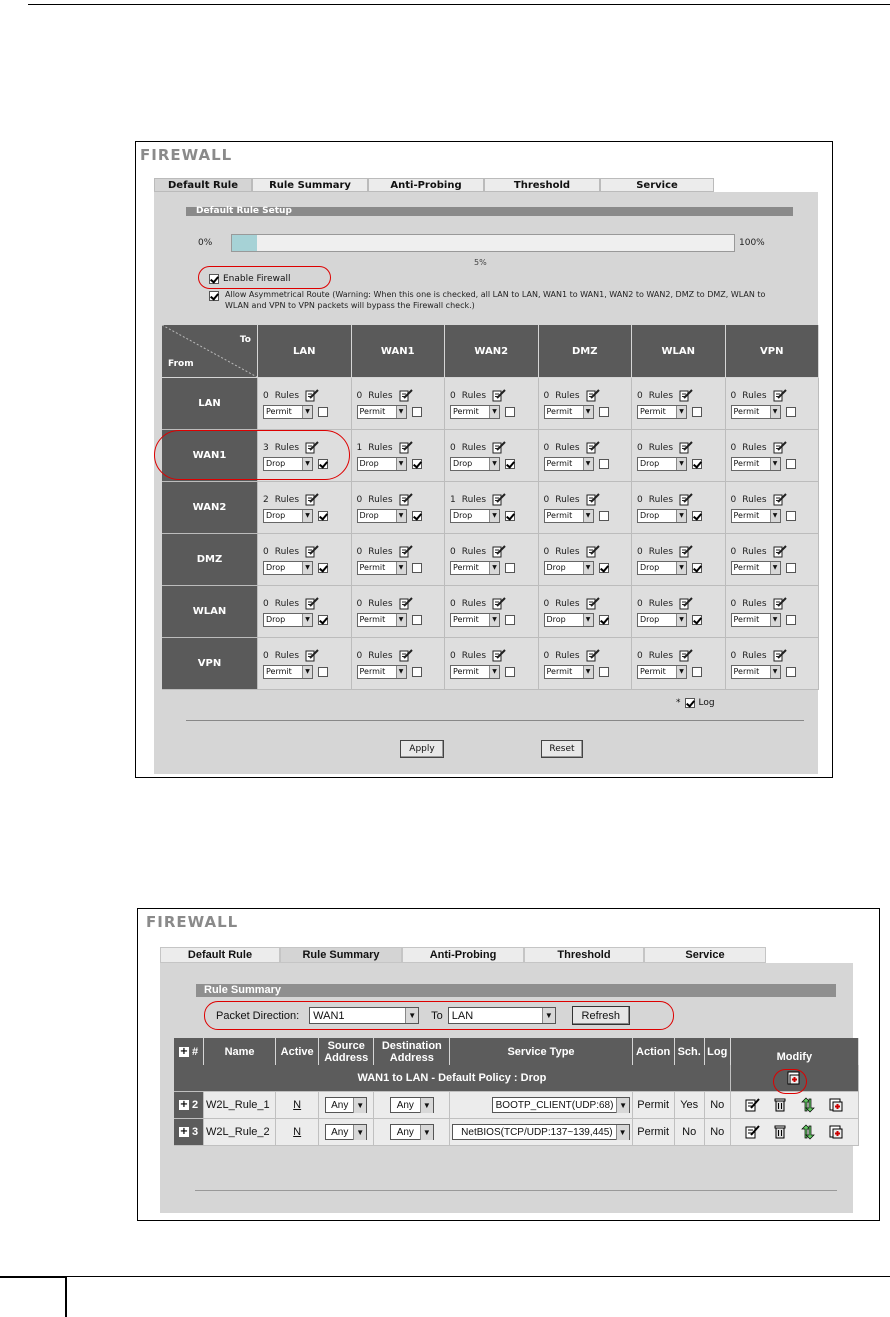 This screenshot has height=1317, width=890. I want to click on expand-all-icon: +, so click(183, 1051).